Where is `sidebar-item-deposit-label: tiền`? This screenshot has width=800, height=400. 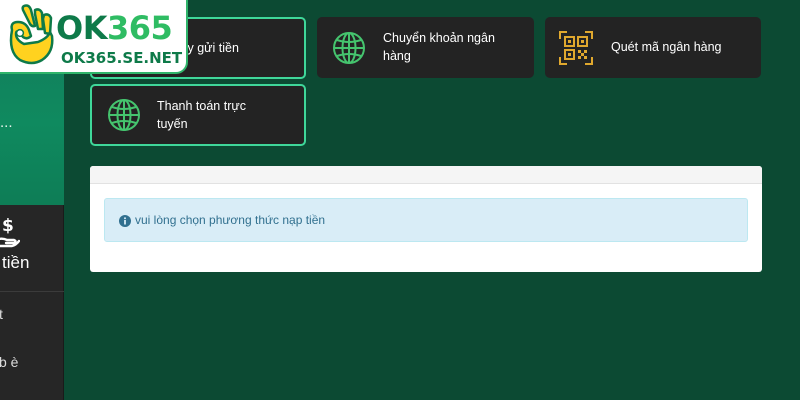 sidebar-item-deposit-label: tiền is located at coordinates (16, 262).